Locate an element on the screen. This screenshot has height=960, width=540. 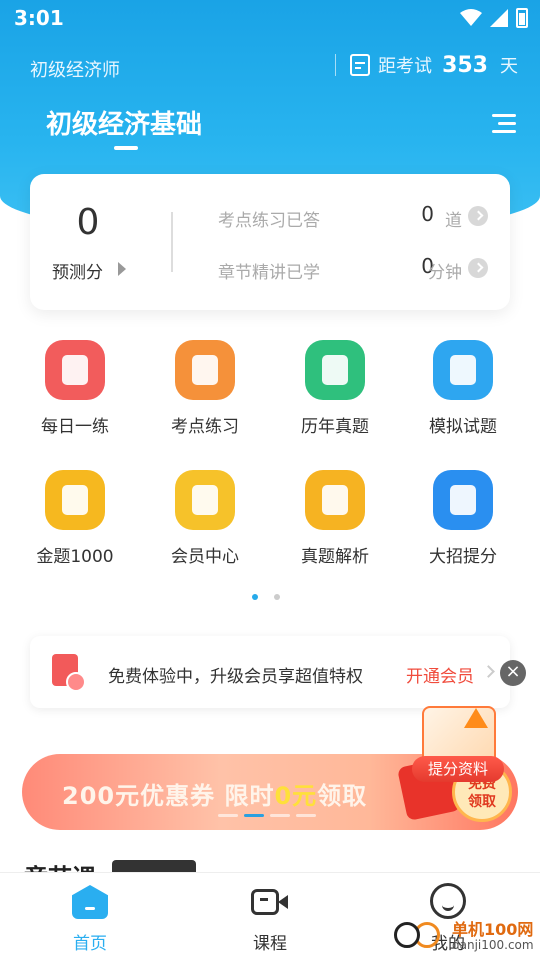
page-dot-active is located at coordinates (255, 597).